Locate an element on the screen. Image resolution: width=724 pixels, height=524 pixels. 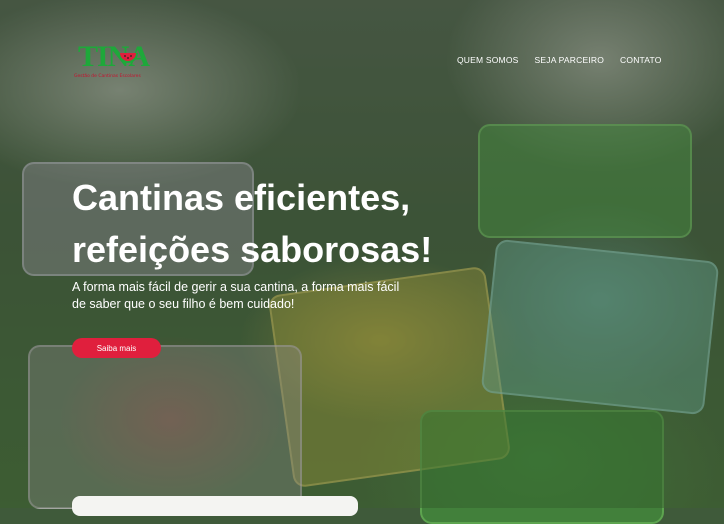
watermelon-icon is located at coordinates (128, 57).